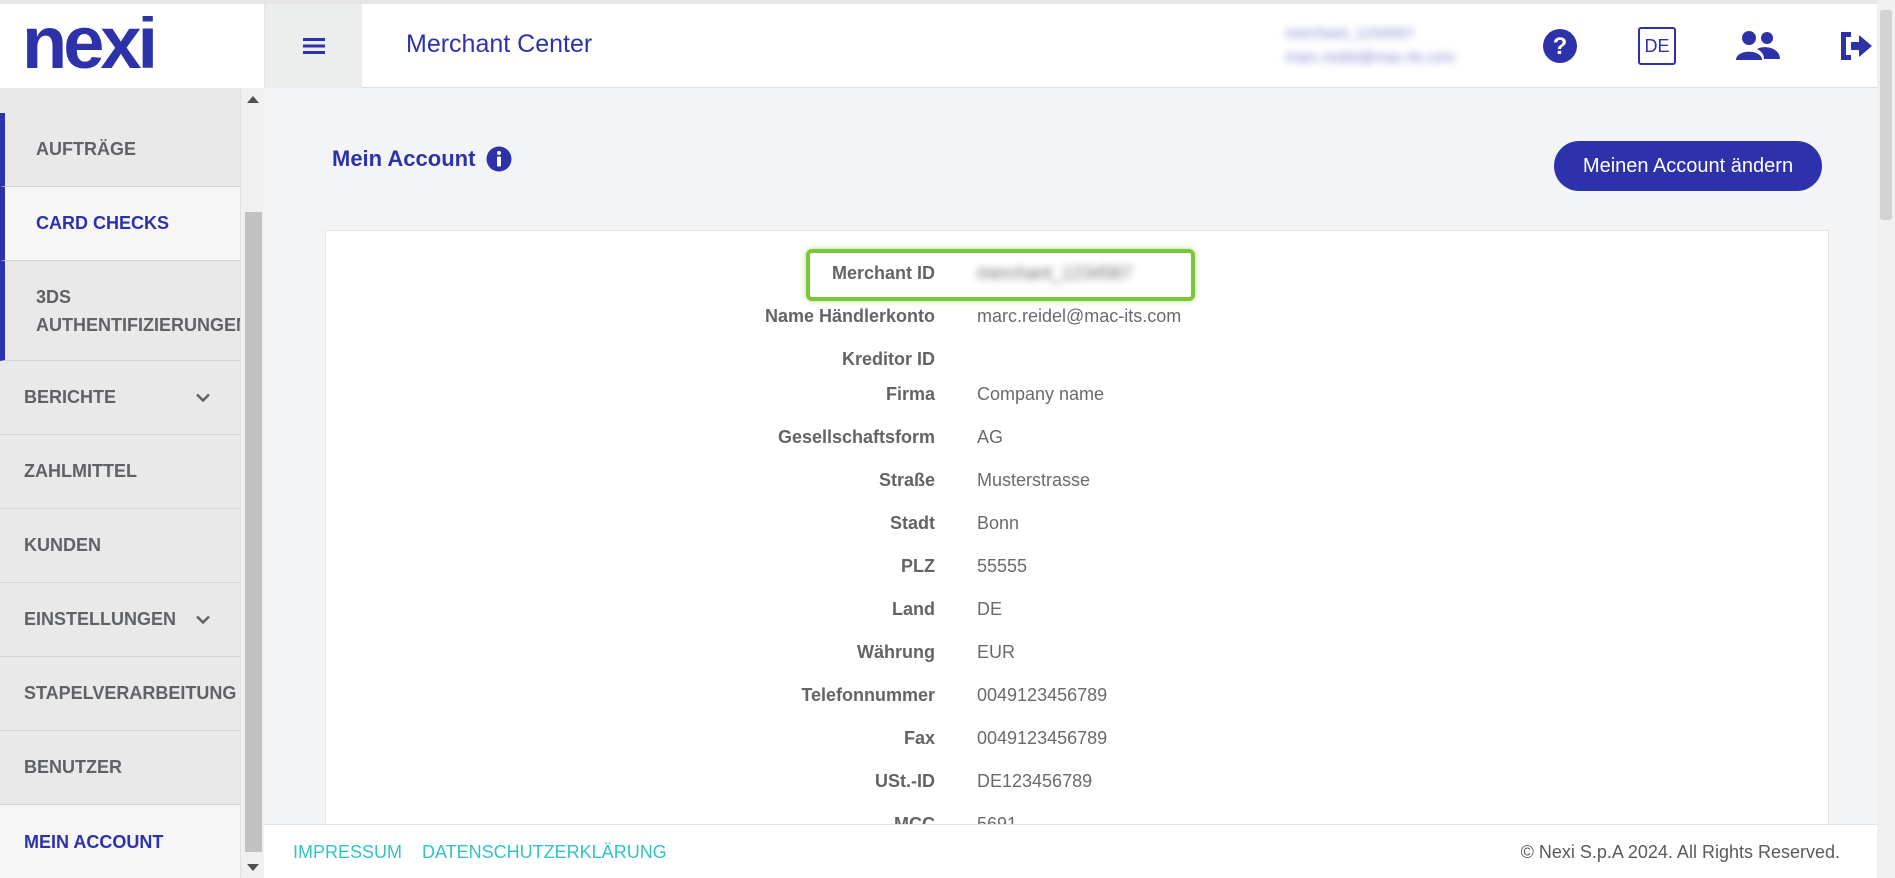 This screenshot has width=1895, height=878. I want to click on nexi-logo: nexi, so click(132, 46).